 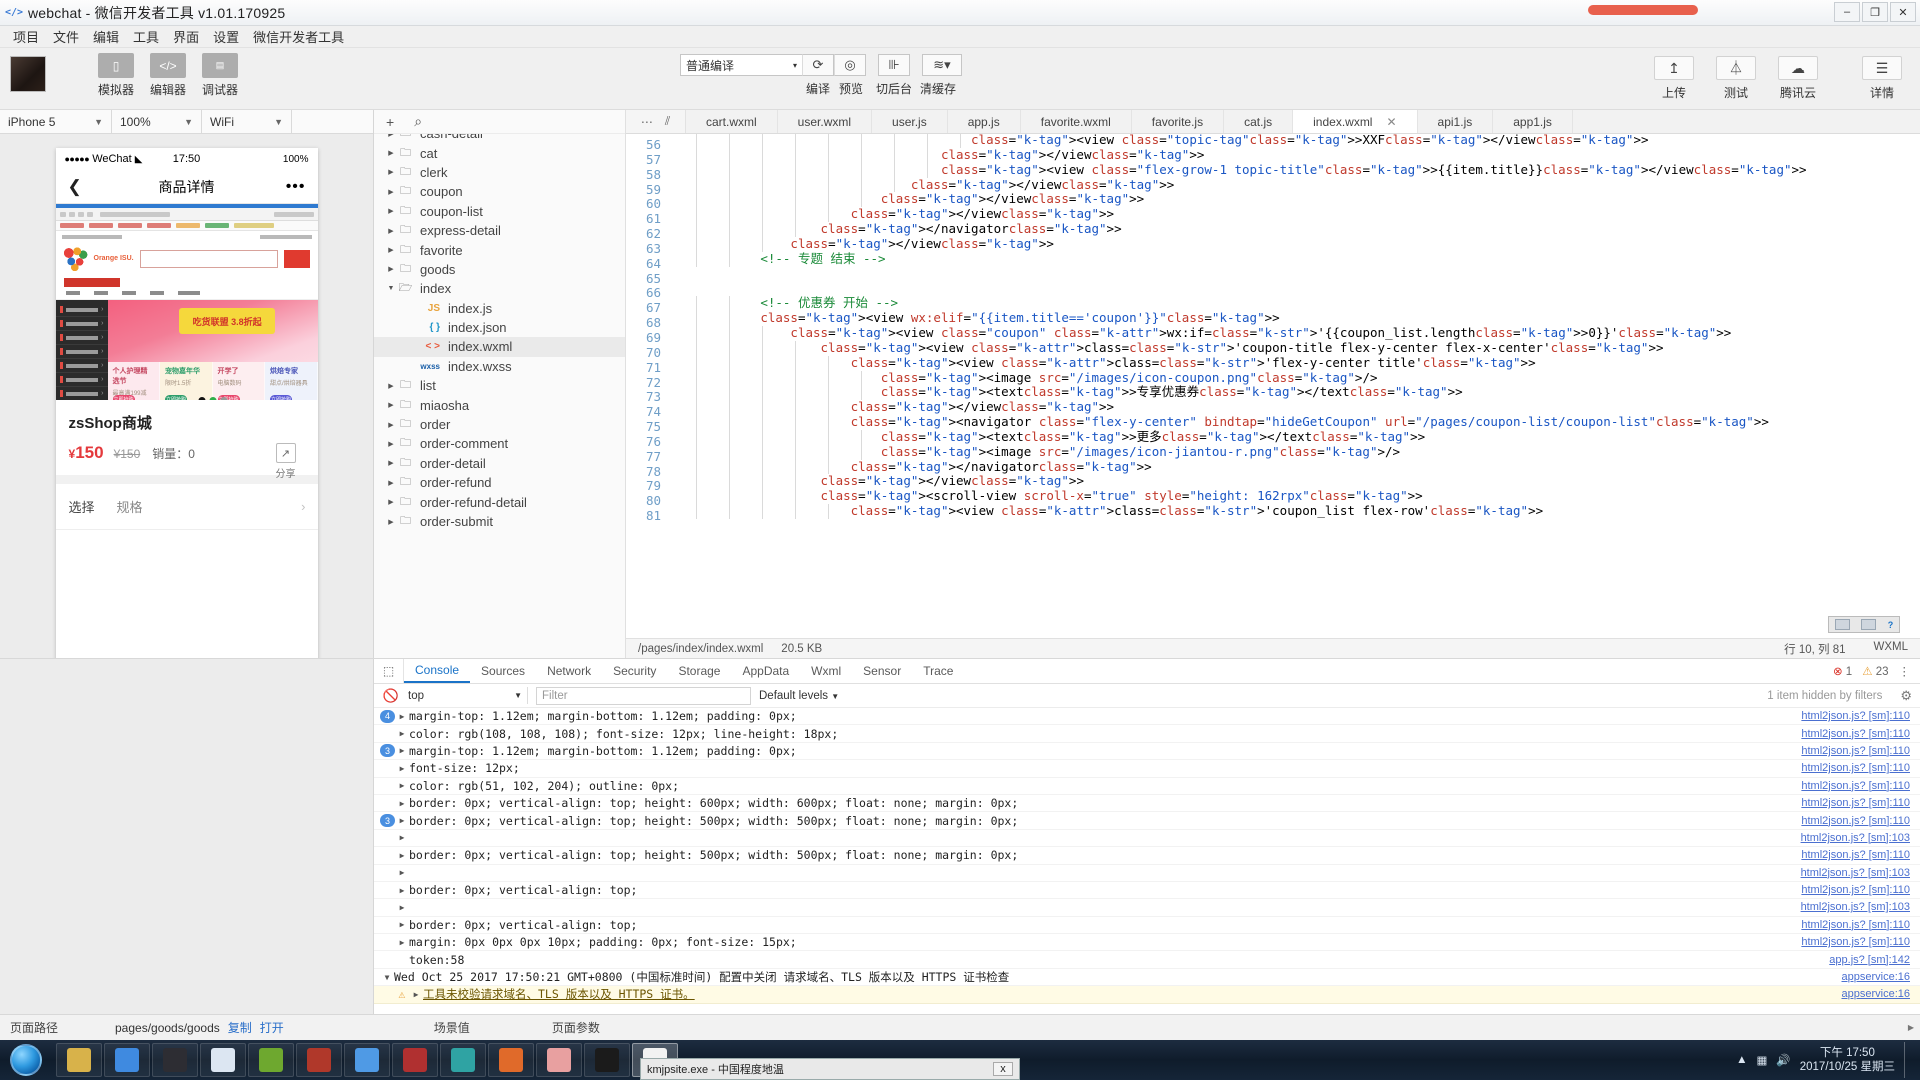 What do you see at coordinates (168, 75) in the screenshot?
I see `toggle-editor-button: </> 编辑器` at bounding box center [168, 75].